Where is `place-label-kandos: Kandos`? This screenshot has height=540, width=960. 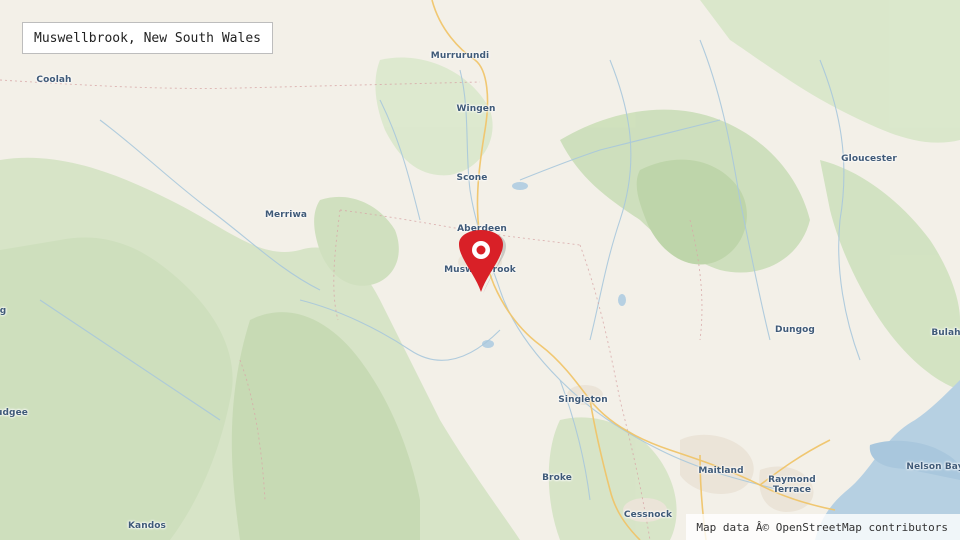
place-label-kandos: Kandos is located at coordinates (147, 526).